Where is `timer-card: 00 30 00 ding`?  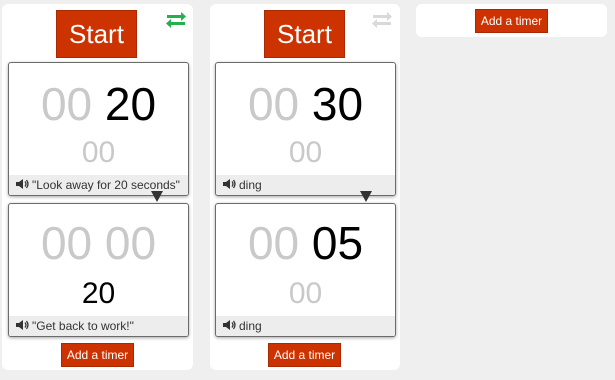
timer-card: 00 30 00 ding is located at coordinates (305, 129).